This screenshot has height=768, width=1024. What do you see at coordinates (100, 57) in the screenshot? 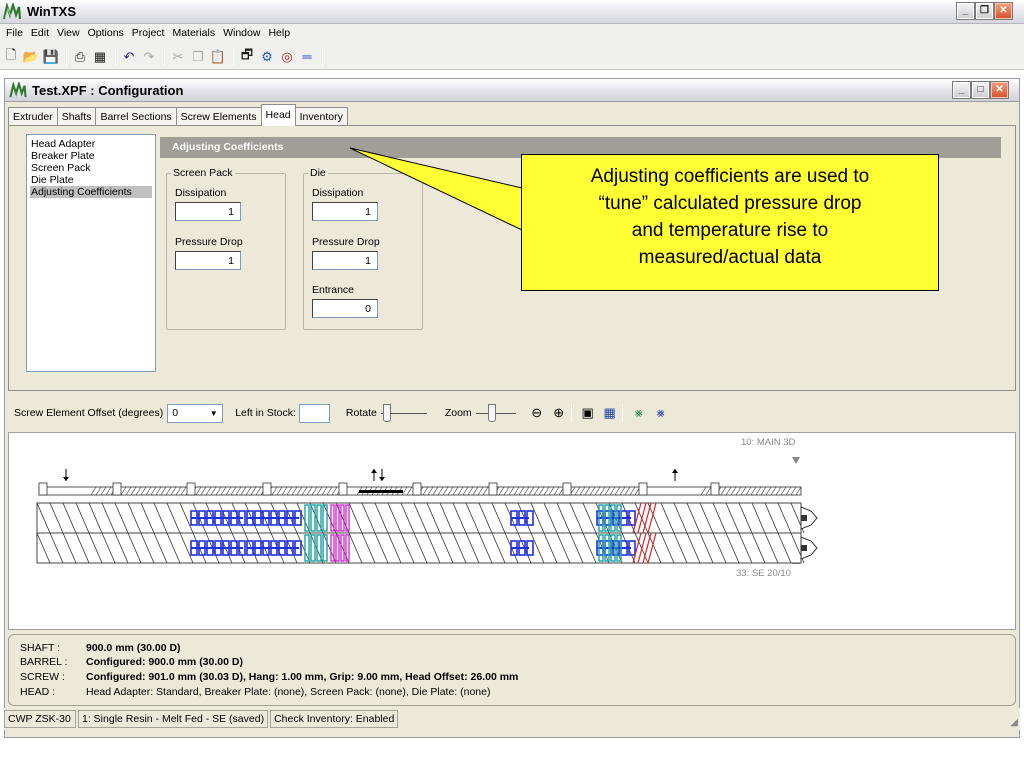
I see `print-preview-icon: ▦` at bounding box center [100, 57].